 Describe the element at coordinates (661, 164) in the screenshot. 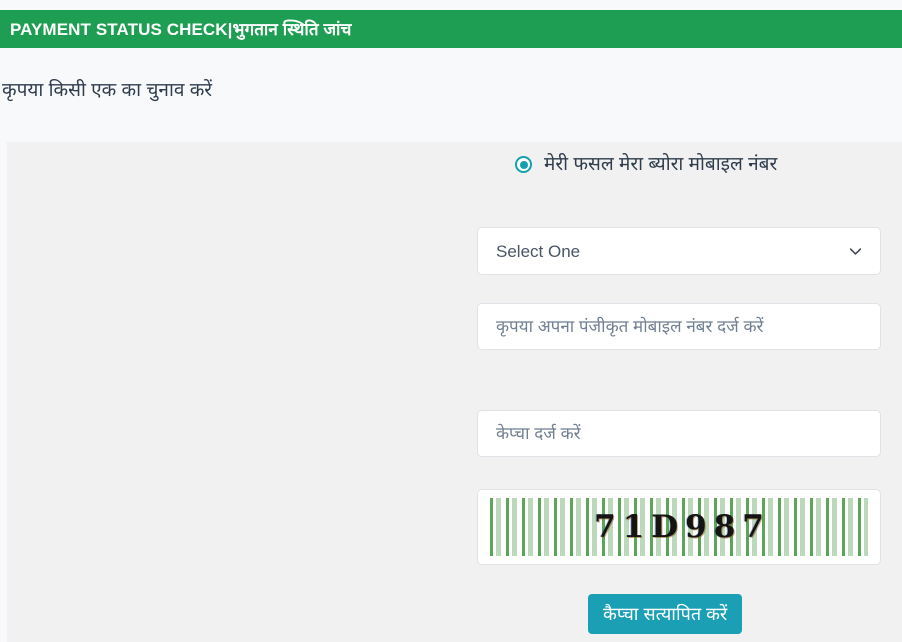

I see `radio-option-label: मेरी फसल मेरा ब्योरा मोबाइल नंबर` at that location.